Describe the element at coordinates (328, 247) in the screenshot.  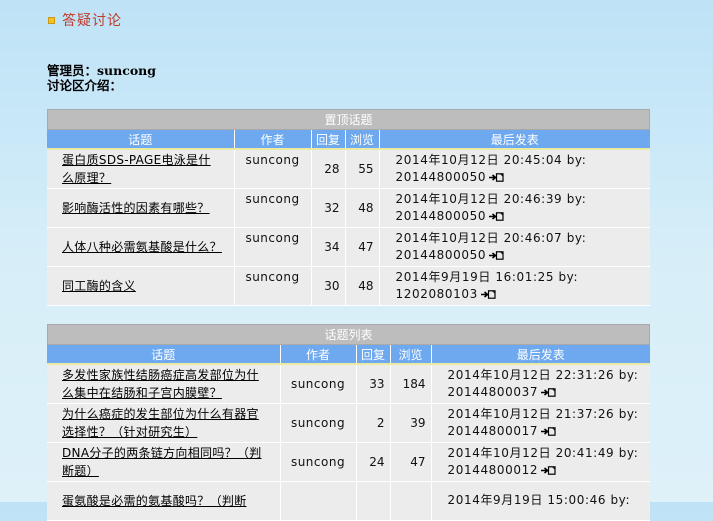
I see `replies-cell: 34` at that location.